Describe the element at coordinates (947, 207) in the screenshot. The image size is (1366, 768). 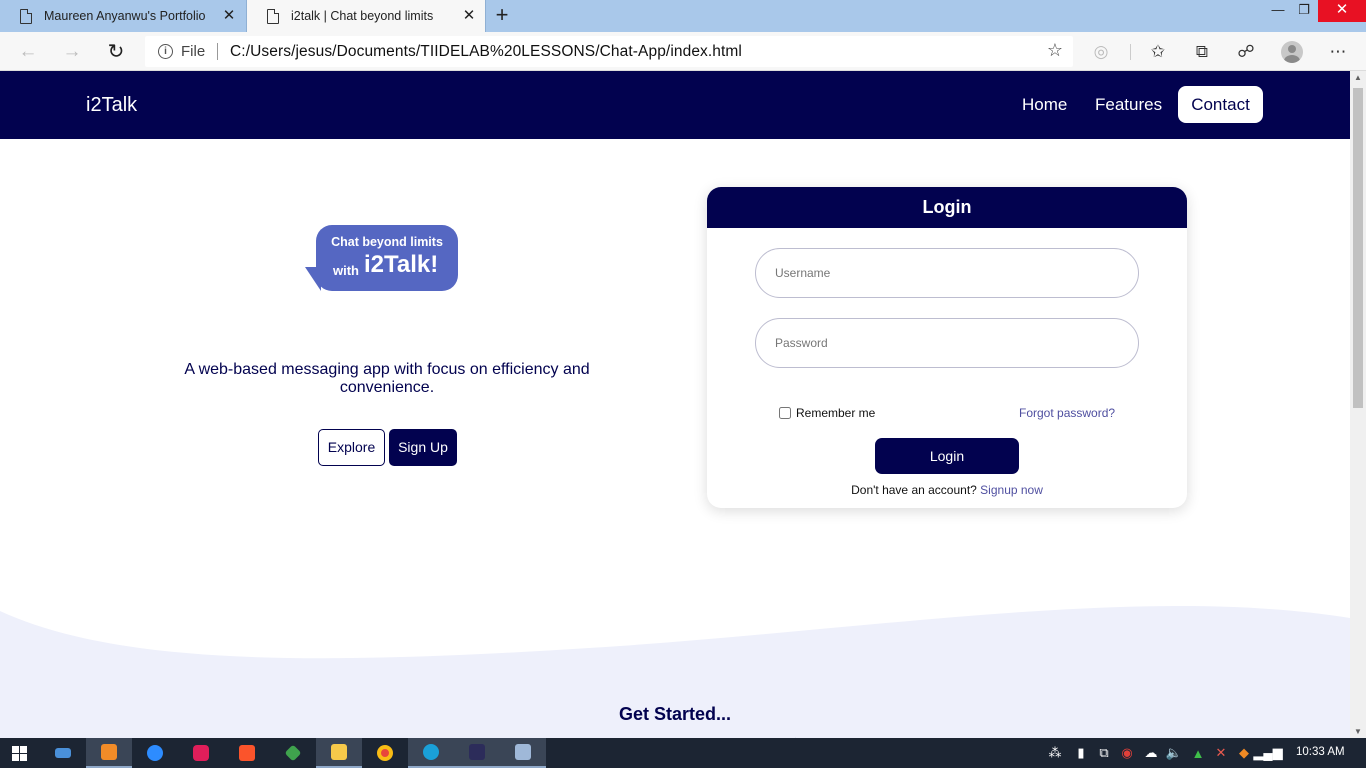
I see `login-title: Login` at that location.